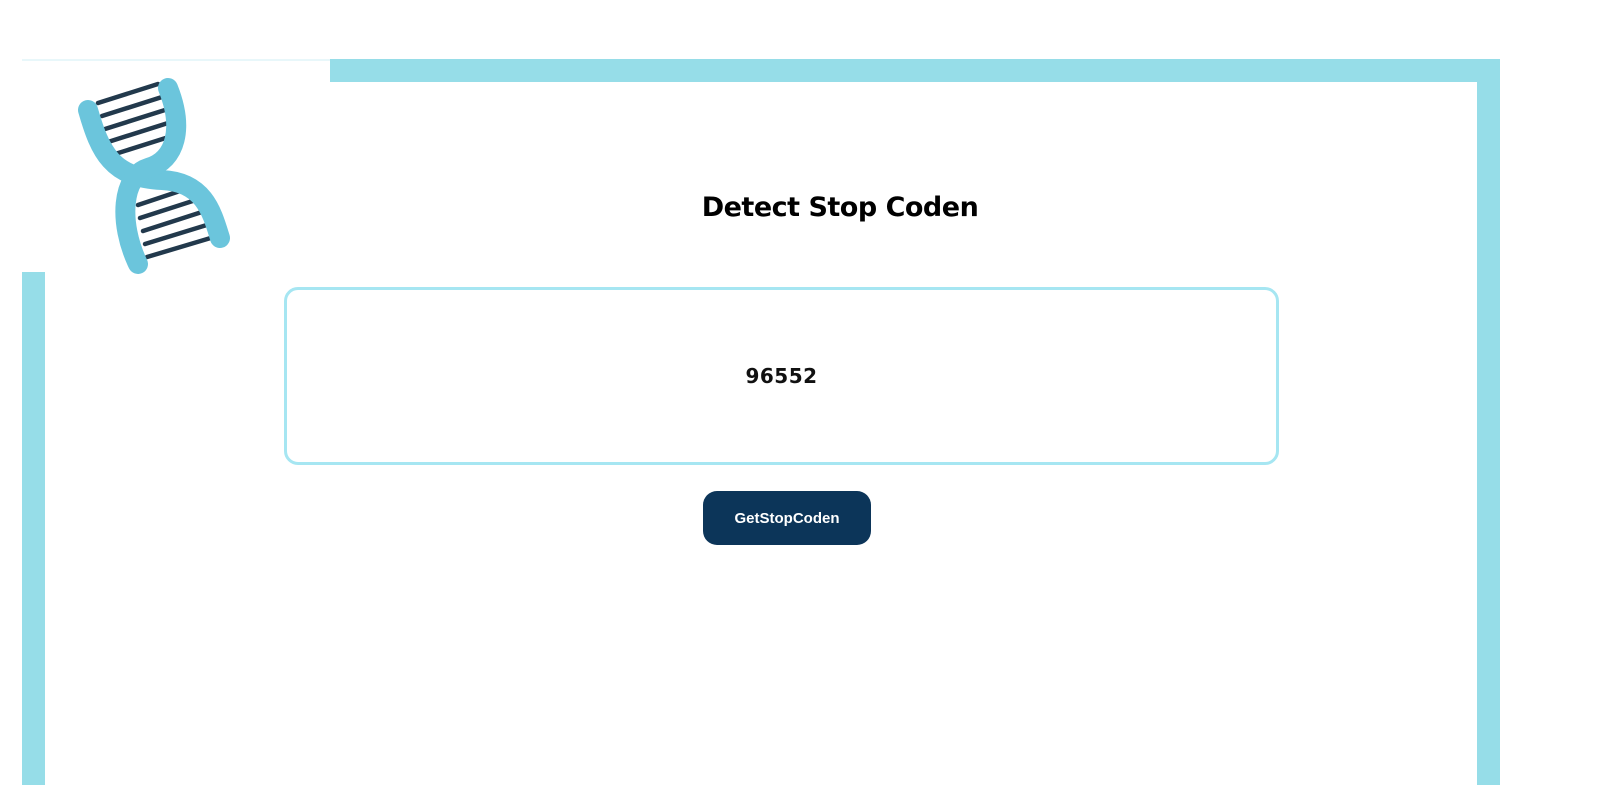  I want to click on frame-right-border, so click(1488, 422).